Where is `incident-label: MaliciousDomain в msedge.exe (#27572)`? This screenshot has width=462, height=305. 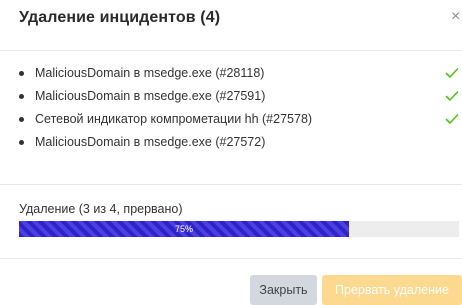 incident-label: MaliciousDomain в msedge.exe (#27572) is located at coordinates (150, 142).